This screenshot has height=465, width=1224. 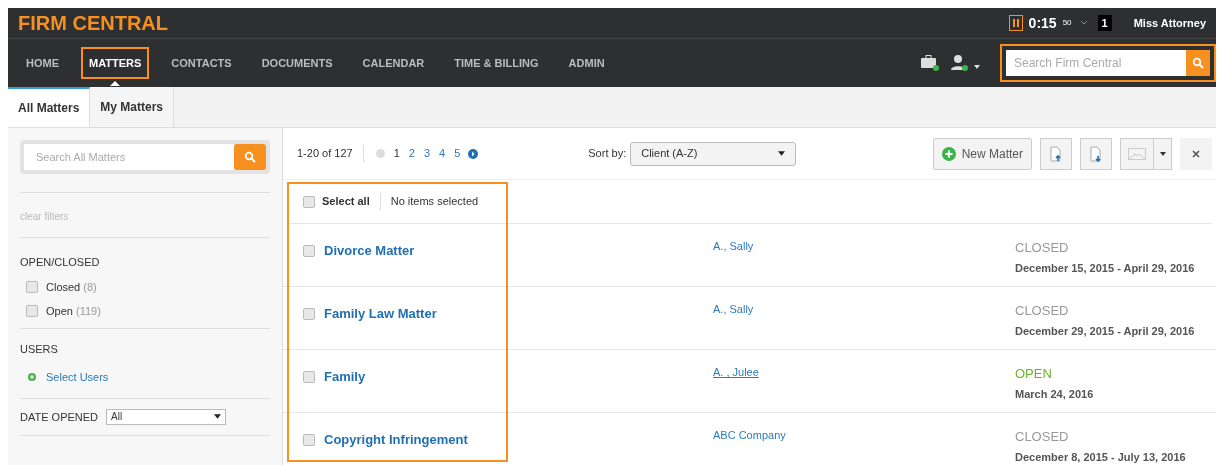 I want to click on timer-time: 0:15, so click(x=1042, y=23).